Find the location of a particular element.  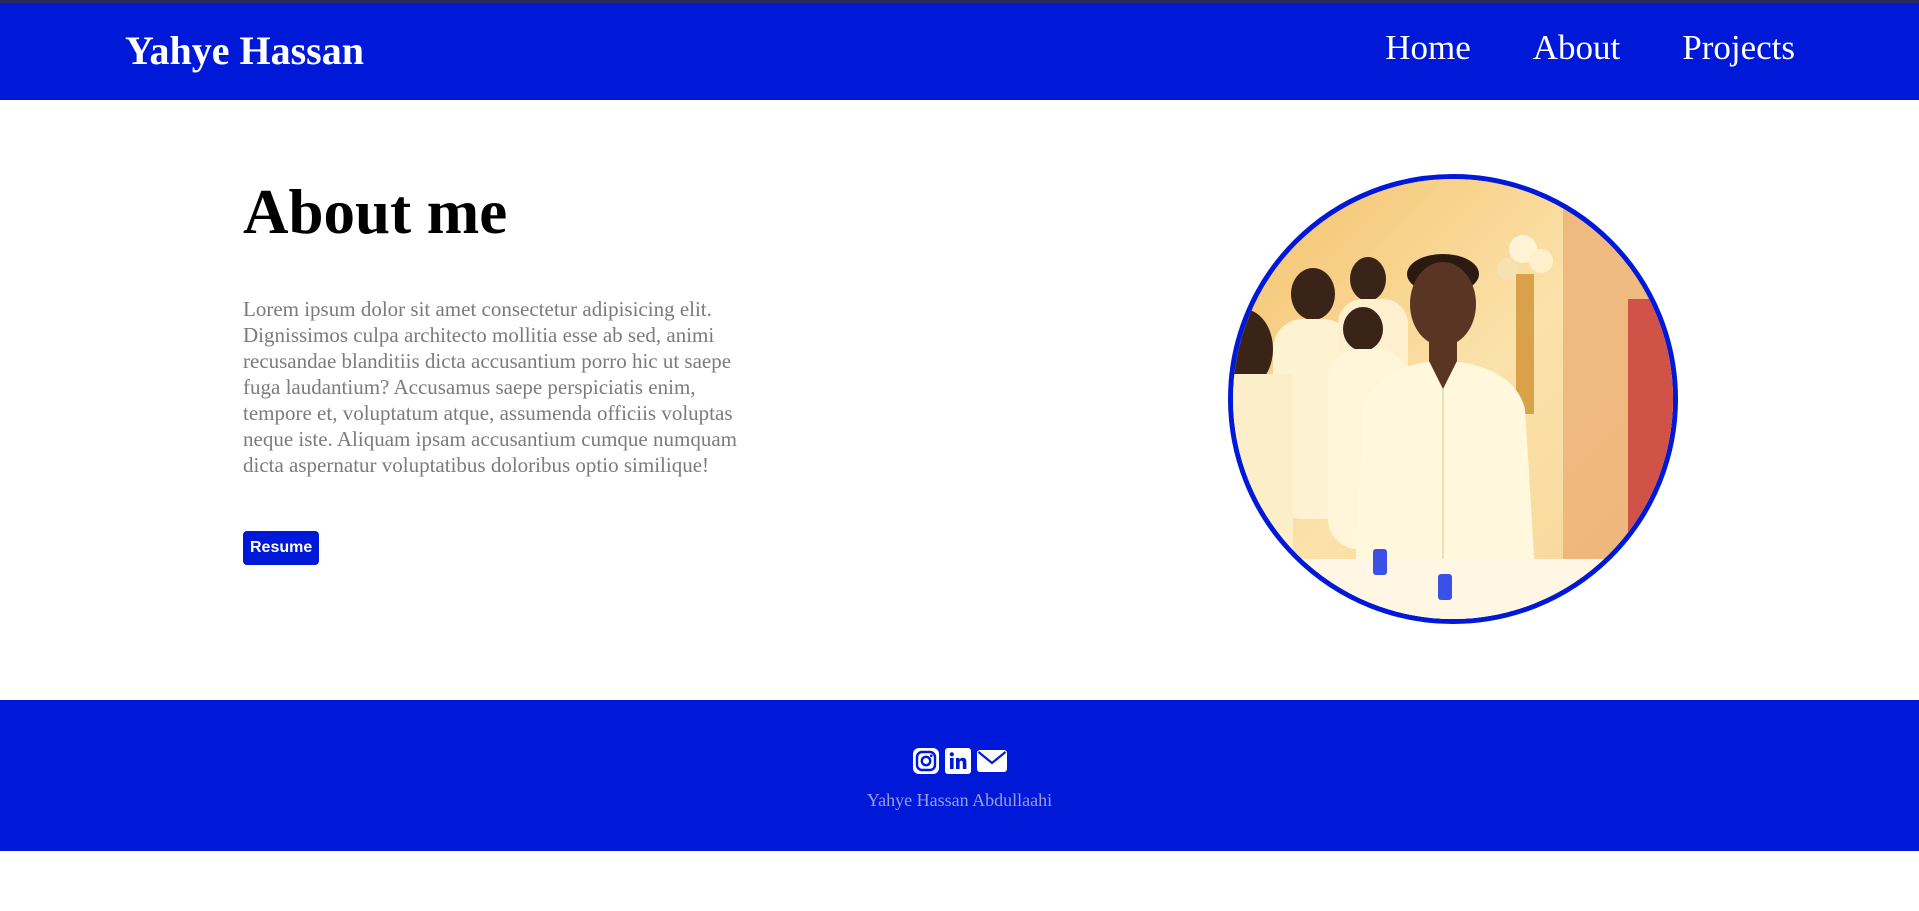

linkedin-link is located at coordinates (958, 763).